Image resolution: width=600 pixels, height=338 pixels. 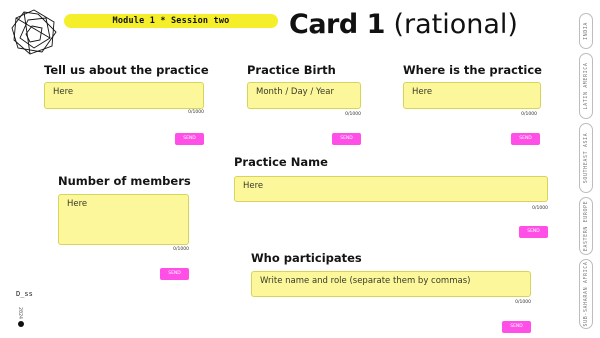 What do you see at coordinates (472, 95) in the screenshot?
I see `practice-location-input: Here` at bounding box center [472, 95].